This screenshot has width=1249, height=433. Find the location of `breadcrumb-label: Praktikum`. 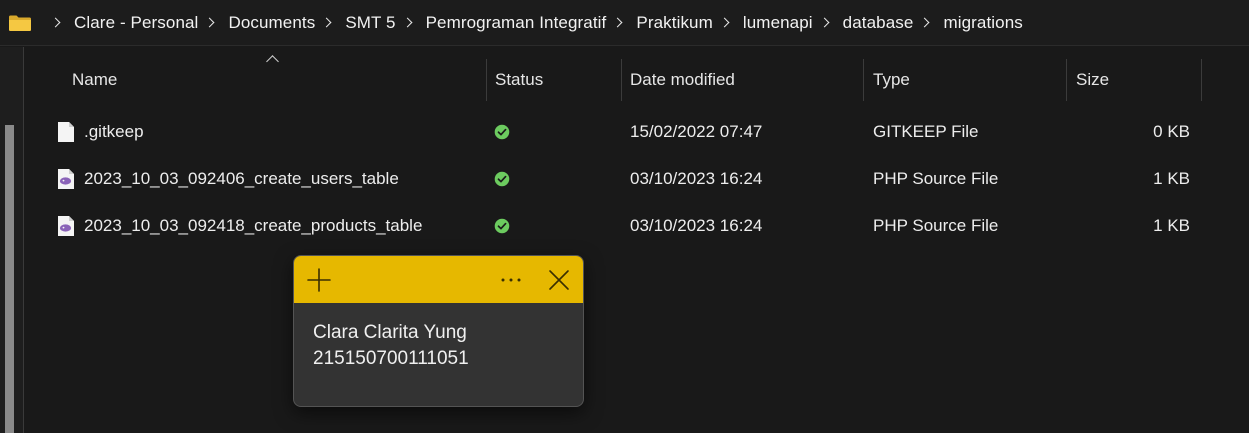

breadcrumb-label: Praktikum is located at coordinates (674, 23).